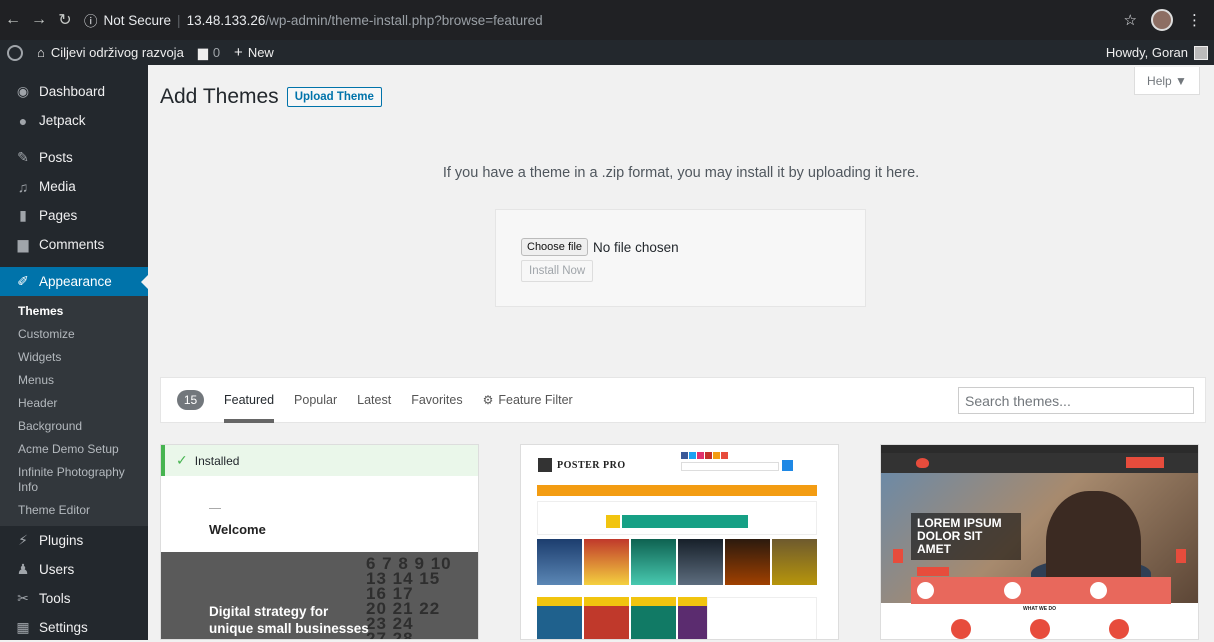 The height and width of the screenshot is (642, 1214). What do you see at coordinates (677, 490) in the screenshot?
I see `poster-nav-bar` at bounding box center [677, 490].